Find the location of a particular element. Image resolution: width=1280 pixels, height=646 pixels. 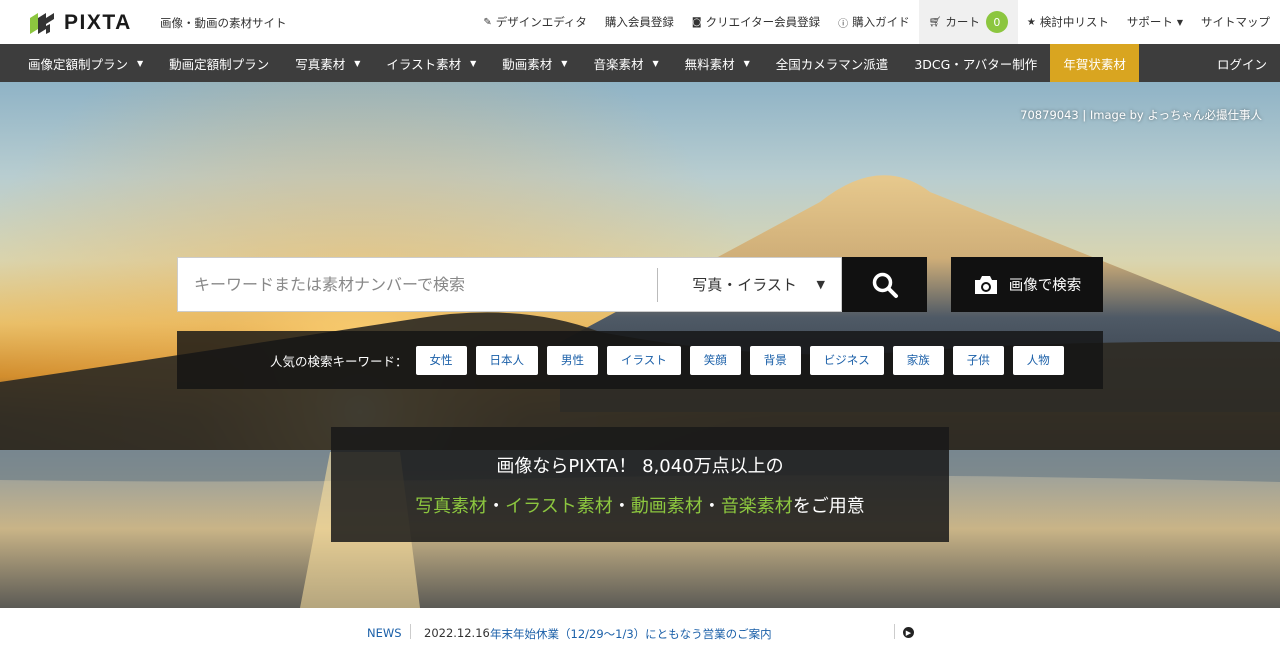

info-icon: ⓘ is located at coordinates (843, 24).